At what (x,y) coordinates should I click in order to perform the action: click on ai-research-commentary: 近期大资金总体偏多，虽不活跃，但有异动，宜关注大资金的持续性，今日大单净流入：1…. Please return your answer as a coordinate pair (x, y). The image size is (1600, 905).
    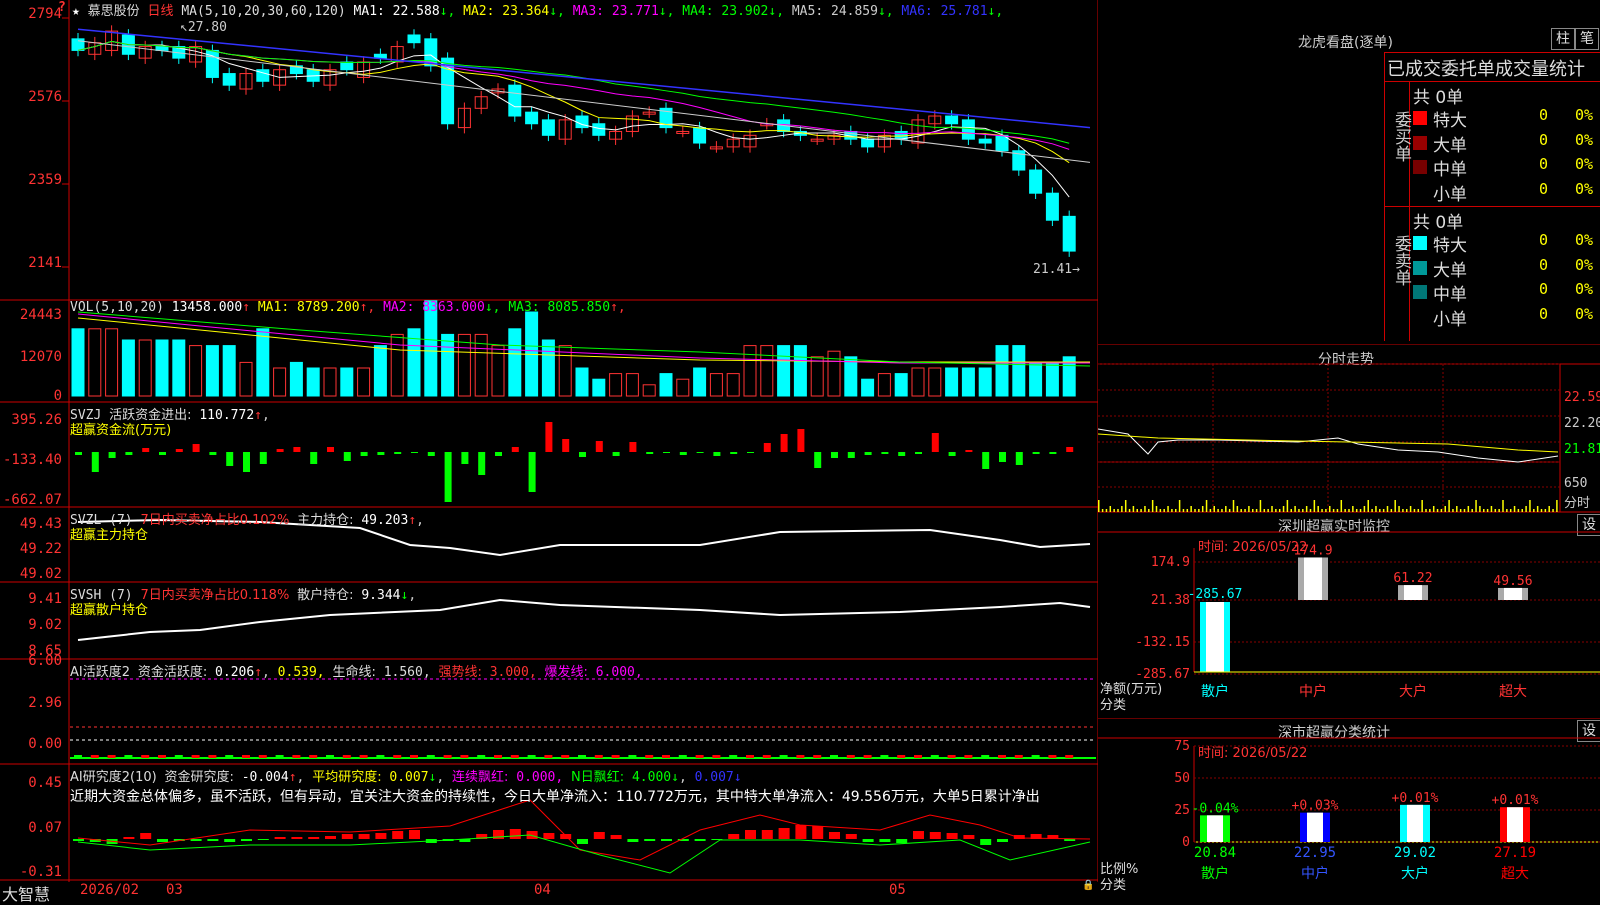
    Looking at the image, I should click on (555, 797).